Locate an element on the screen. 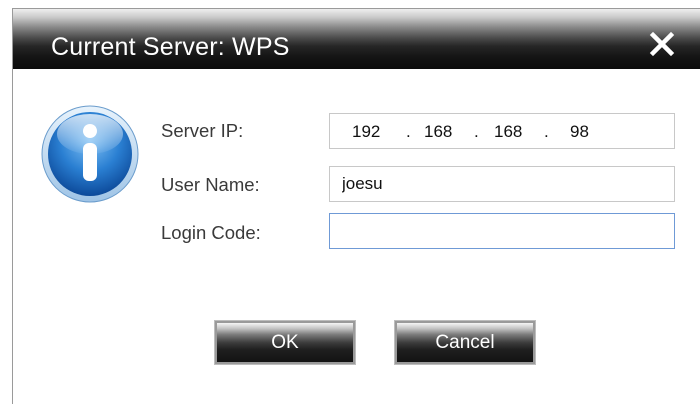  dialog-title: Current Server: WPS is located at coordinates (170, 47).